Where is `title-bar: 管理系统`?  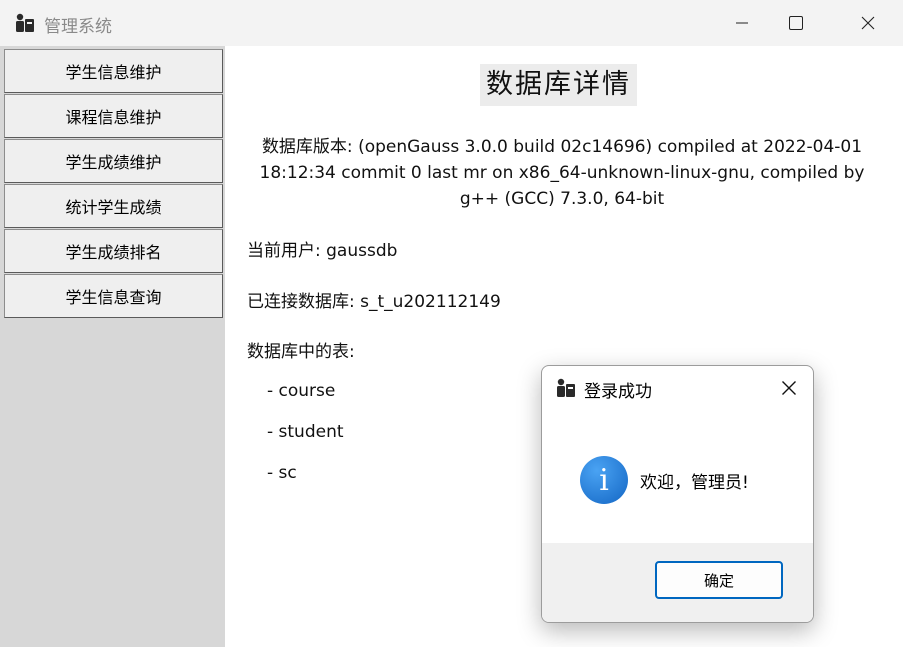 title-bar: 管理系统 is located at coordinates (451, 23).